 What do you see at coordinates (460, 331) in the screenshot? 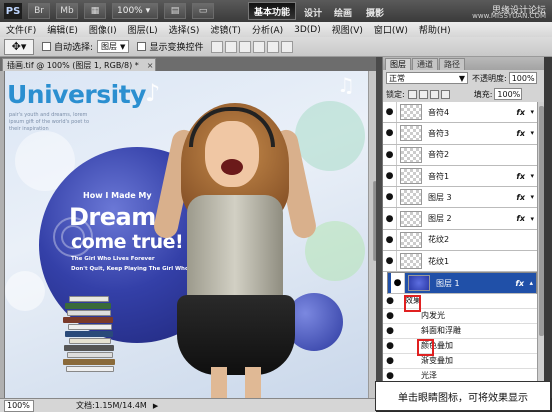
I see `effect-row: ● 斜面和浮雕` at bounding box center [460, 331].